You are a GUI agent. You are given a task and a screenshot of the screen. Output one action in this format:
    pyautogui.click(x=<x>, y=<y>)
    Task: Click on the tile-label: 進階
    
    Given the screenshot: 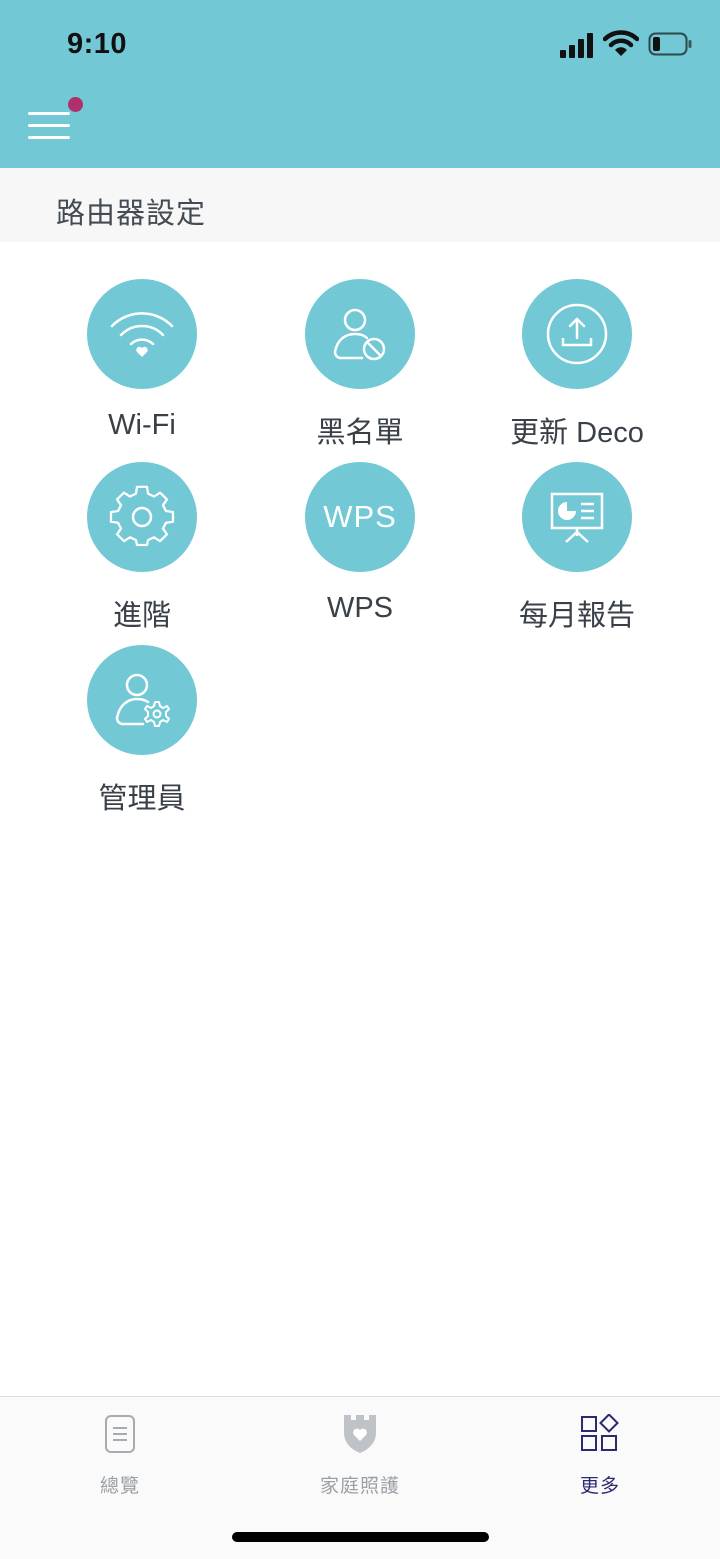 What is the action you would take?
    pyautogui.click(x=141, y=616)
    